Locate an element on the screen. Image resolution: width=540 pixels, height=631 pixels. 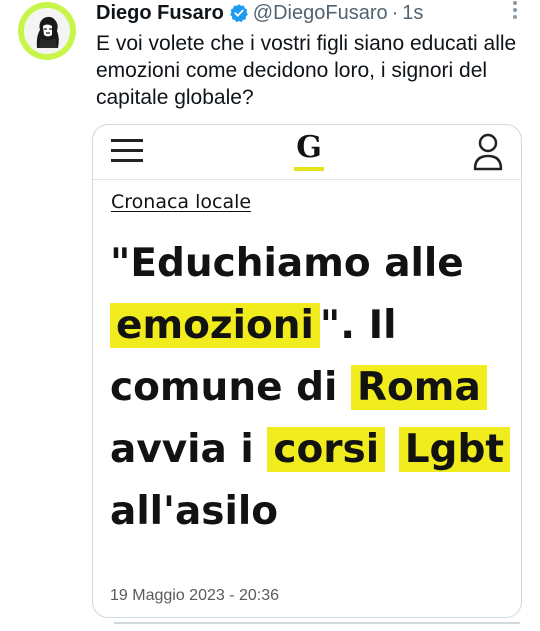
headline-highlight: Roma is located at coordinates (418, 387).